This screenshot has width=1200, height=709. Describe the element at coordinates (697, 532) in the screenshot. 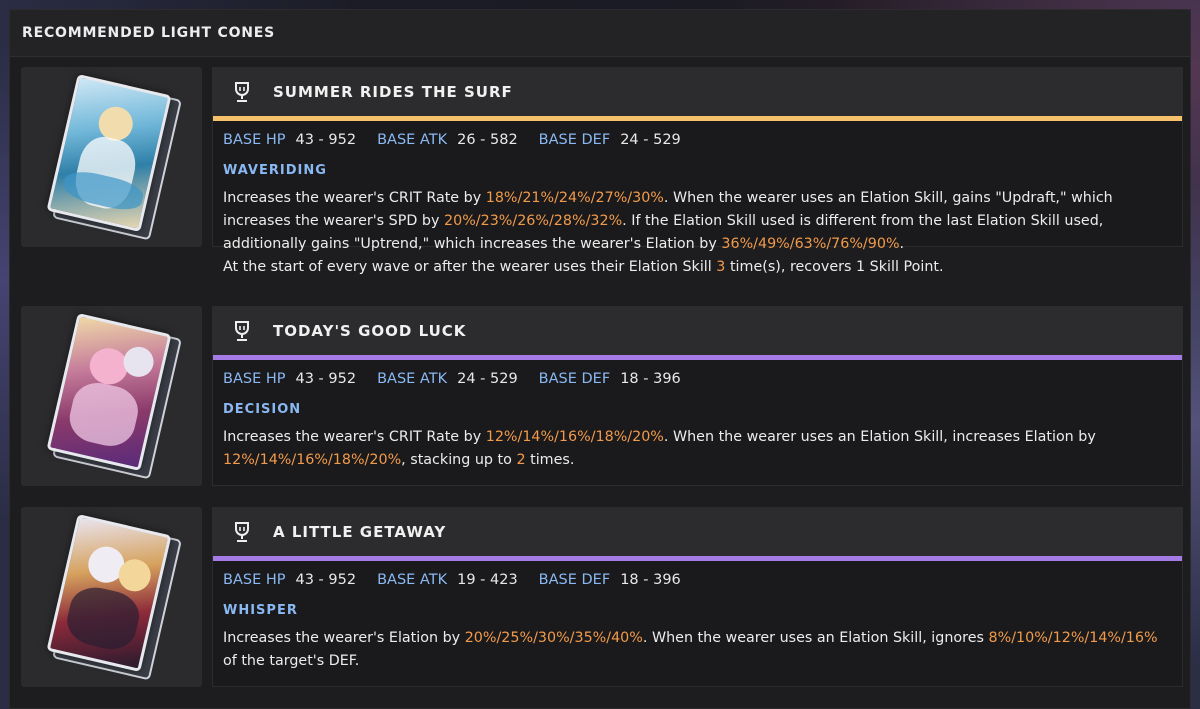

I see `light-cone-header: A LITTLE GETAWAY` at that location.